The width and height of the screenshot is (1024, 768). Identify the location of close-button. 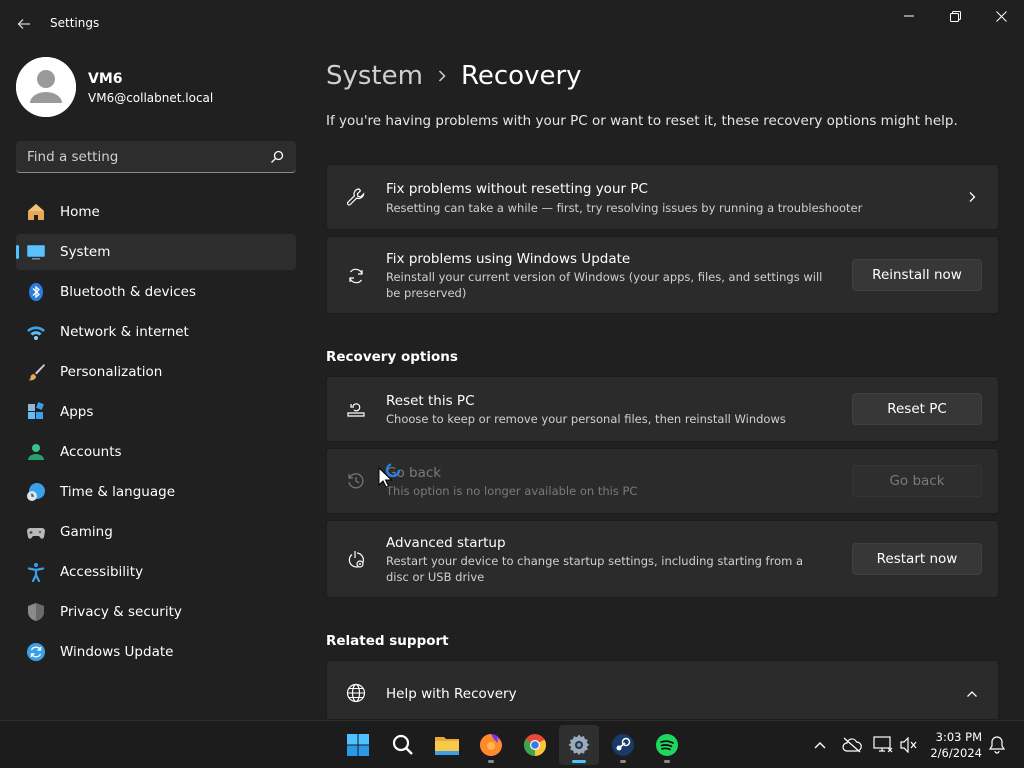
(1001, 16).